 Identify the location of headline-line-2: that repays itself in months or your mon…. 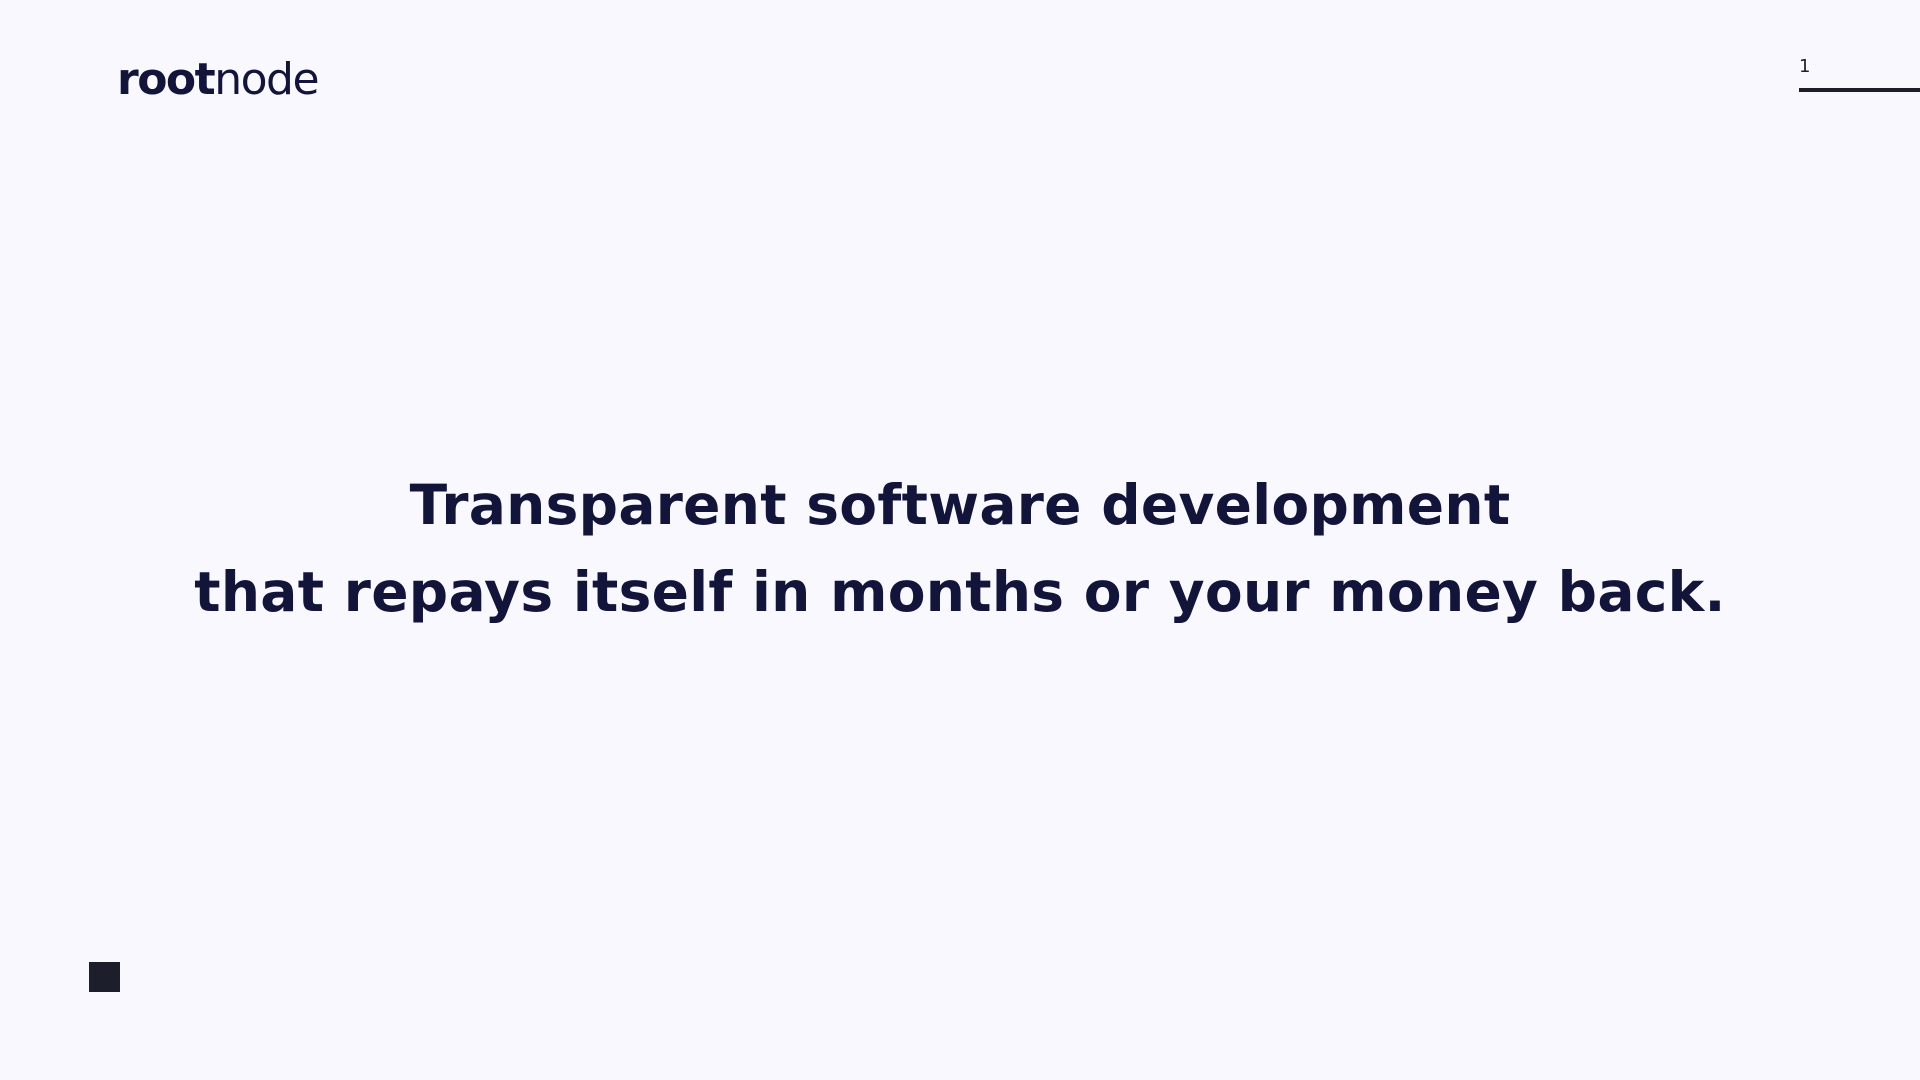
(960, 592).